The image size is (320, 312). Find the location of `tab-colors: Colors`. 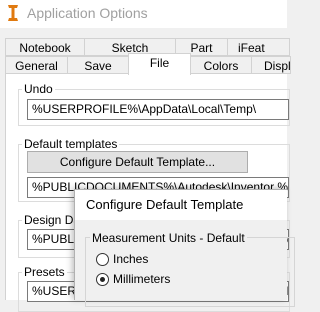

tab-colors: Colors is located at coordinates (221, 65).